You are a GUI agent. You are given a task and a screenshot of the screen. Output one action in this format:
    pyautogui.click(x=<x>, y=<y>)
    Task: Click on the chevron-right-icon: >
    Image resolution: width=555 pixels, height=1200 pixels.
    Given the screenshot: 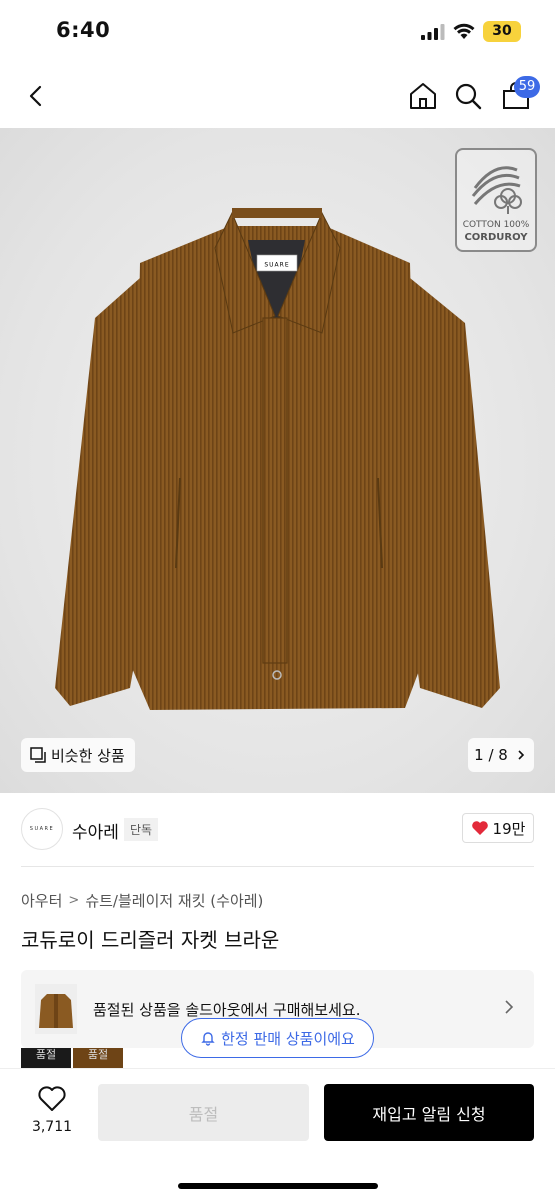 What is the action you would take?
    pyautogui.click(x=74, y=900)
    